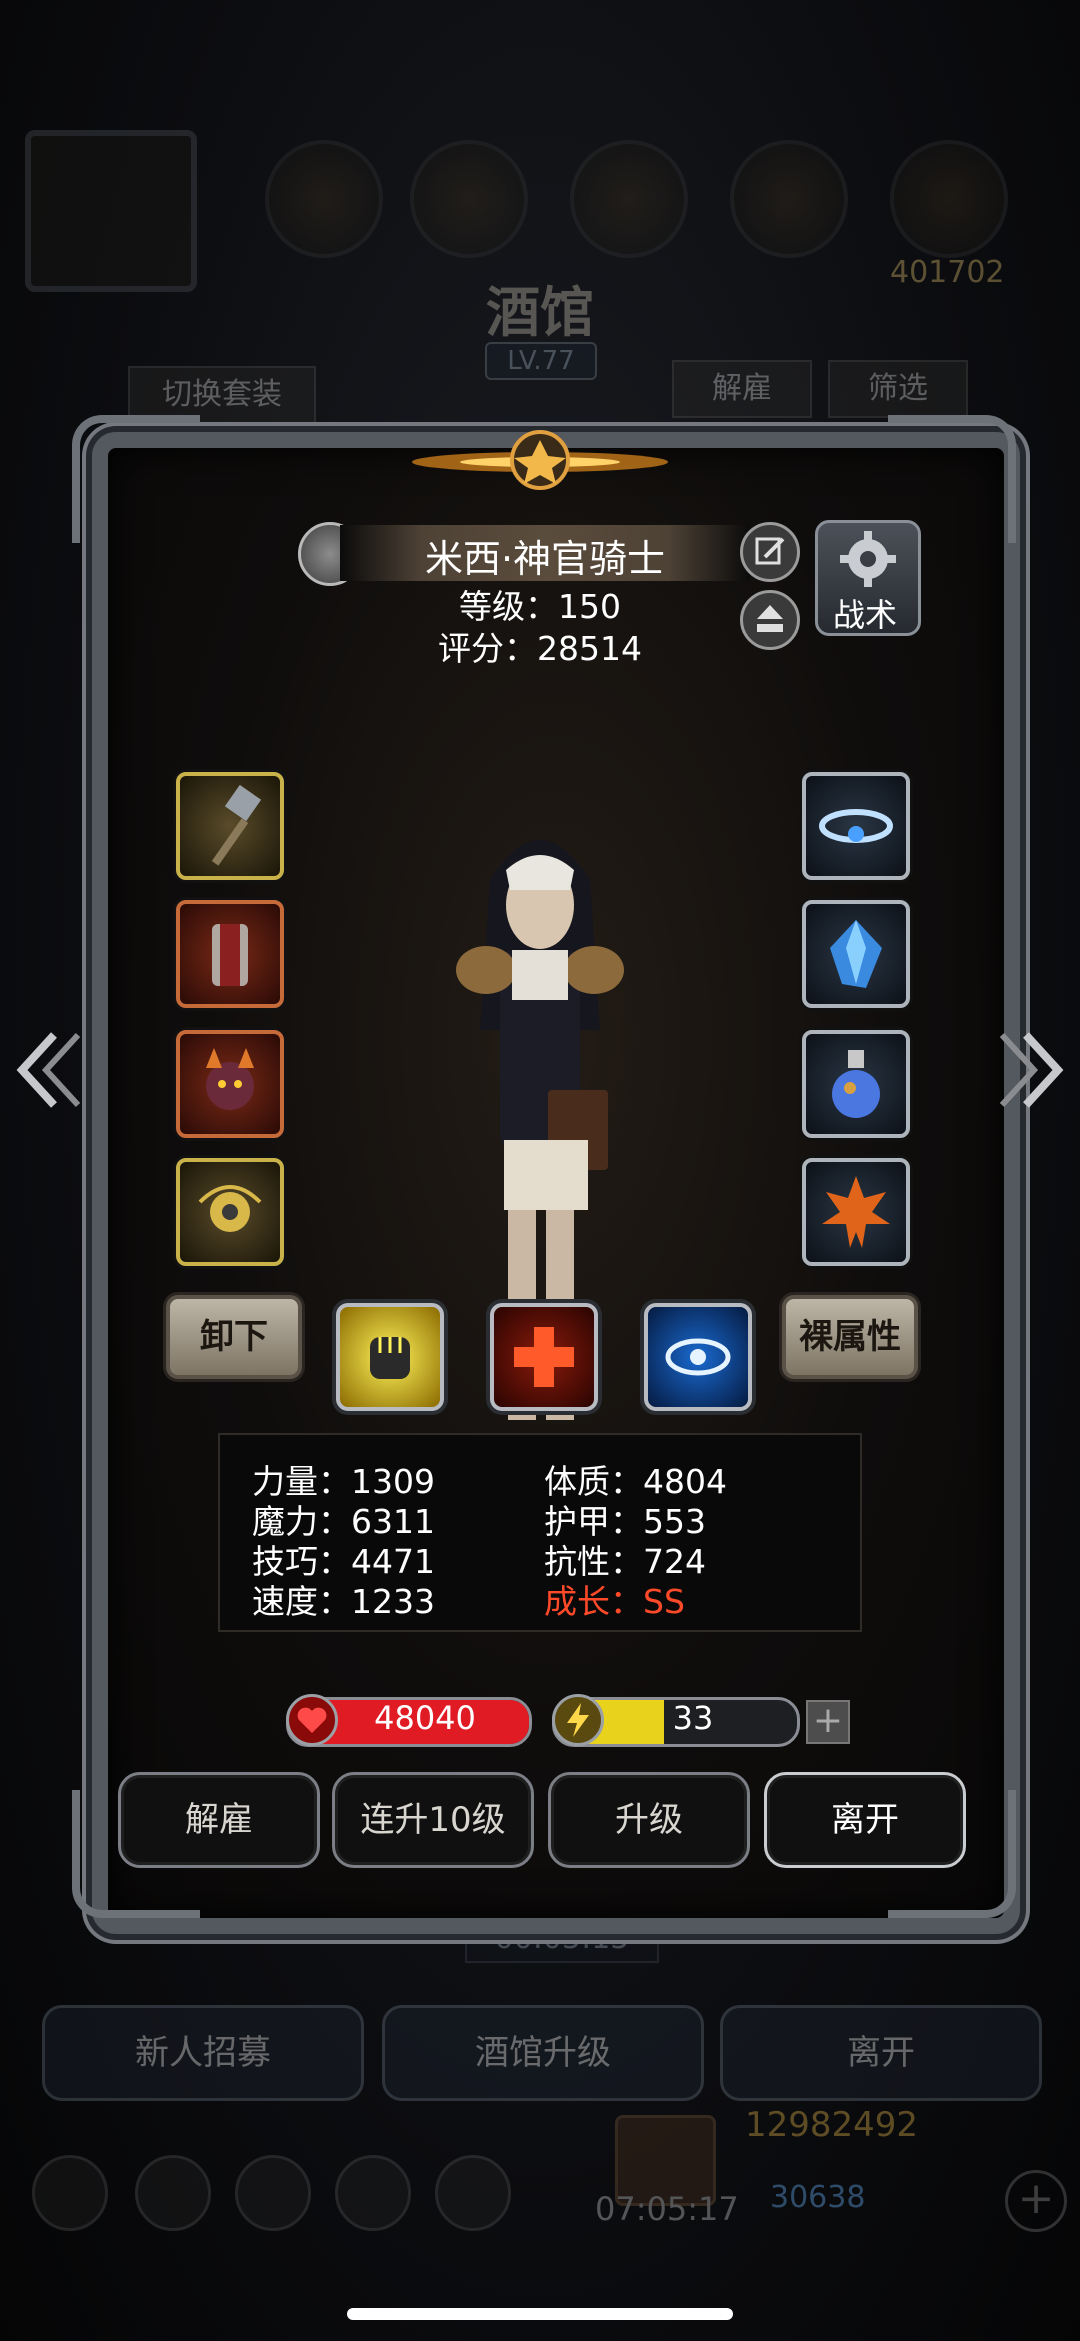 This screenshot has width=1080, height=2341. I want to click on weapon-slot, so click(230, 826).